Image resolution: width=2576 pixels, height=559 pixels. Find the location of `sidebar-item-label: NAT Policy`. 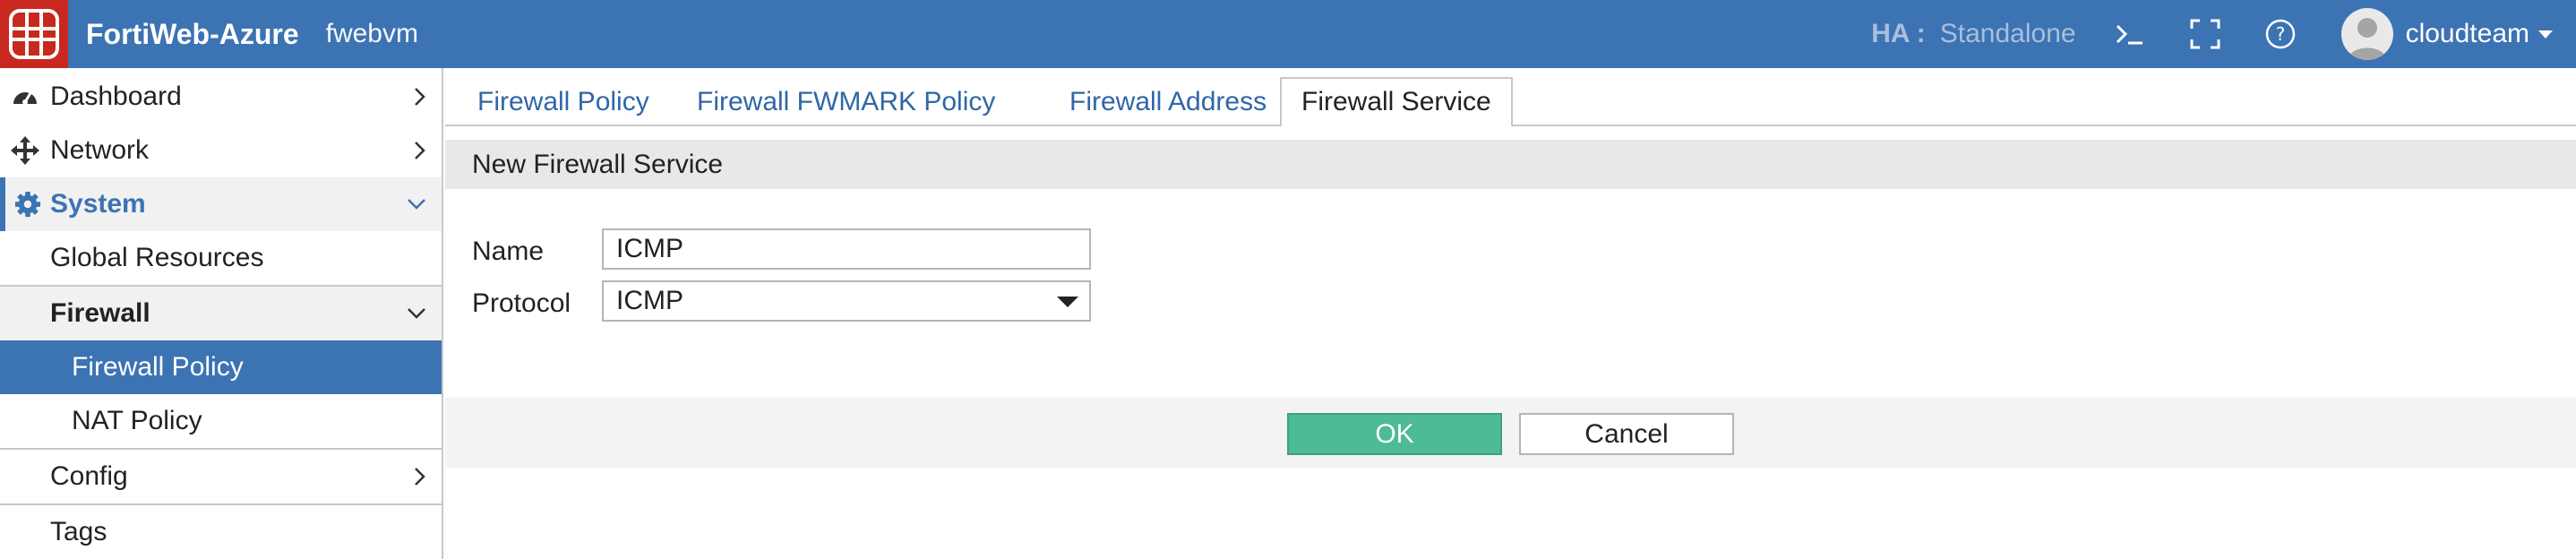

sidebar-item-label: NAT Policy is located at coordinates (137, 420).